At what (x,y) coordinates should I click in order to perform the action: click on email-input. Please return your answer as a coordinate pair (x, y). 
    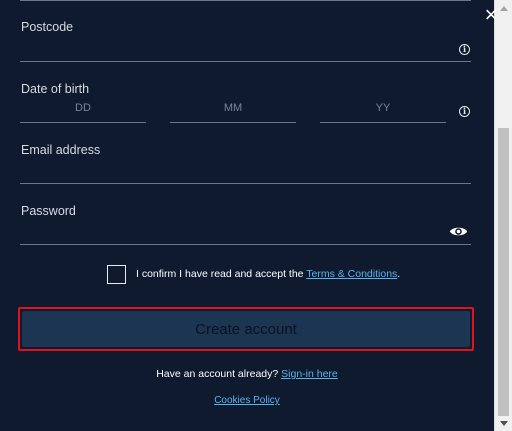
    Looking at the image, I should click on (245, 183).